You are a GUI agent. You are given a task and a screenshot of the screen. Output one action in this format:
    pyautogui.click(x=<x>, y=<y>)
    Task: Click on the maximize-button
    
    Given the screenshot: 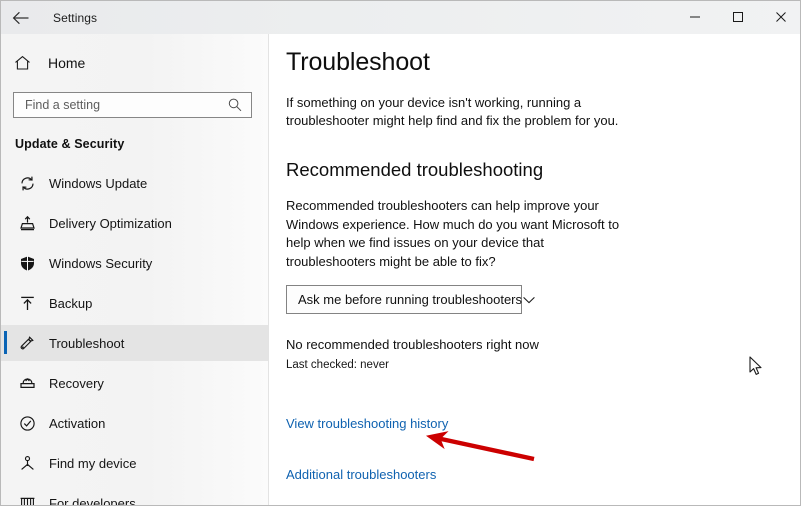 What is the action you would take?
    pyautogui.click(x=737, y=17)
    